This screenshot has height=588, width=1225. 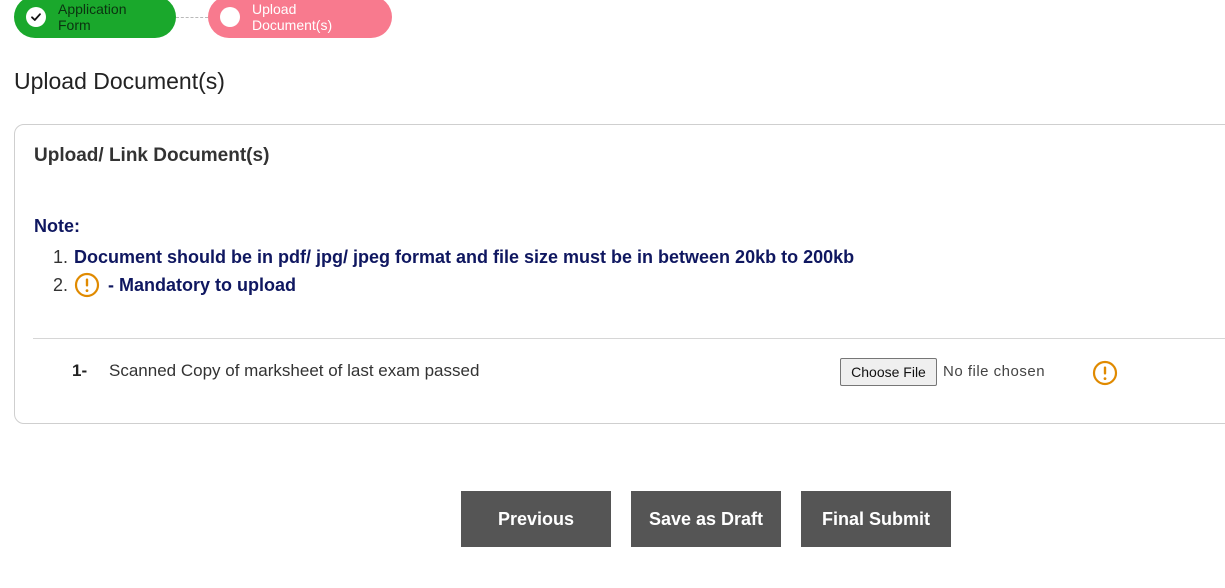 I want to click on page-title: Upload Document(s), so click(x=119, y=81).